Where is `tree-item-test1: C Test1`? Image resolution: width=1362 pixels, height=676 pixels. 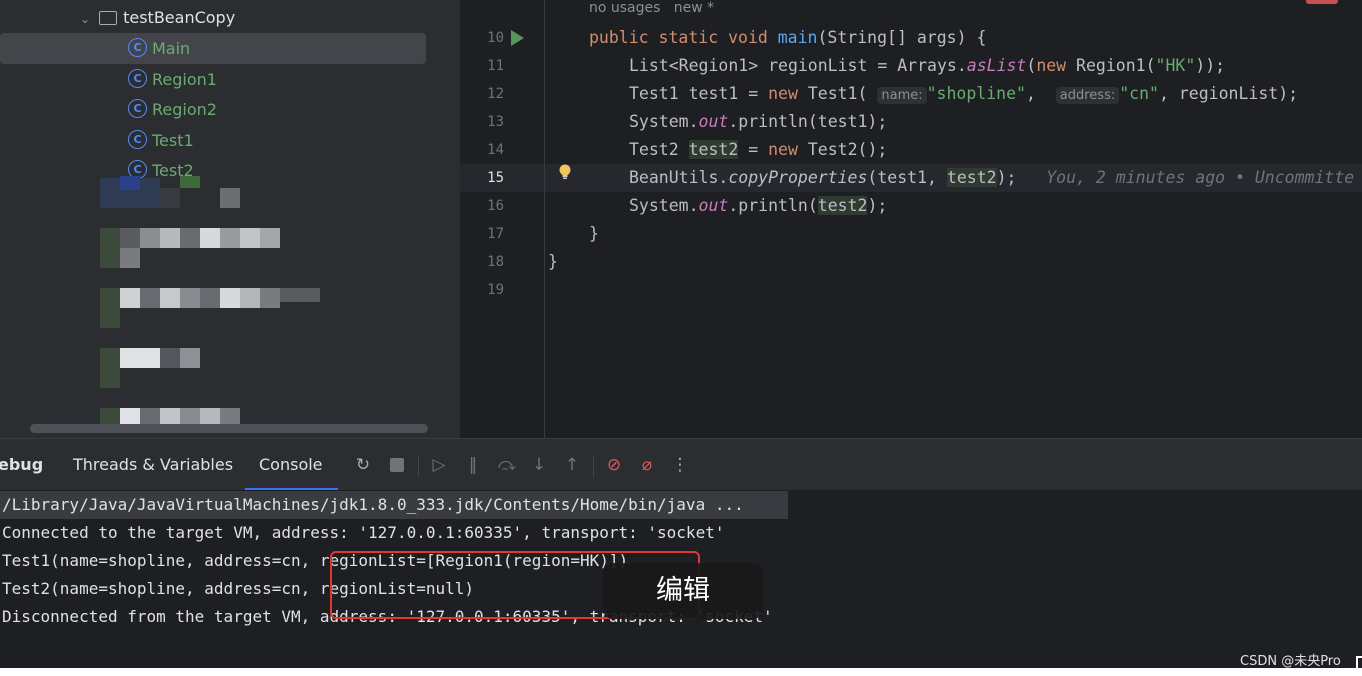
tree-item-test1: C Test1 is located at coordinates (161, 141).